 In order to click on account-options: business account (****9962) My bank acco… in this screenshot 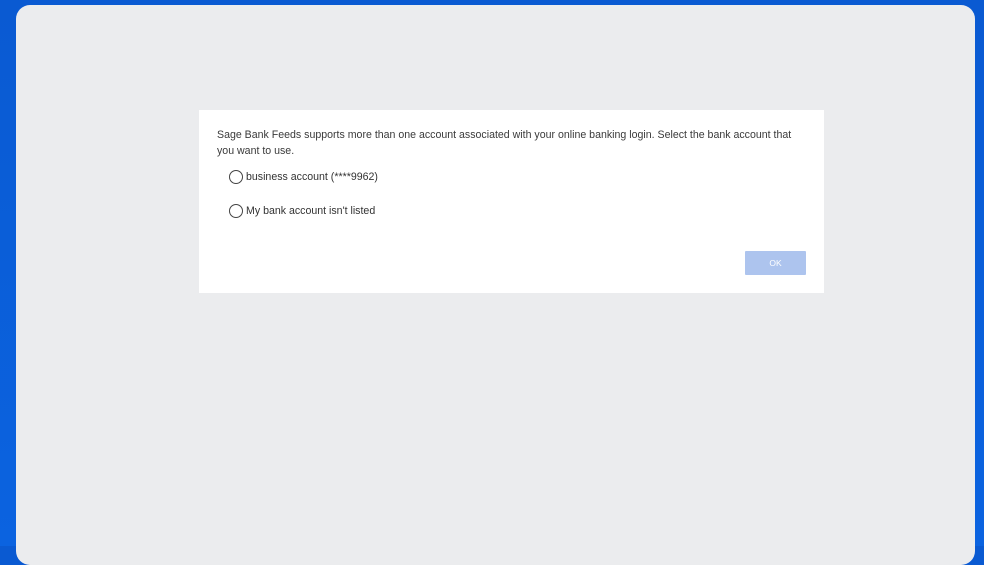, I will do `click(511, 194)`.